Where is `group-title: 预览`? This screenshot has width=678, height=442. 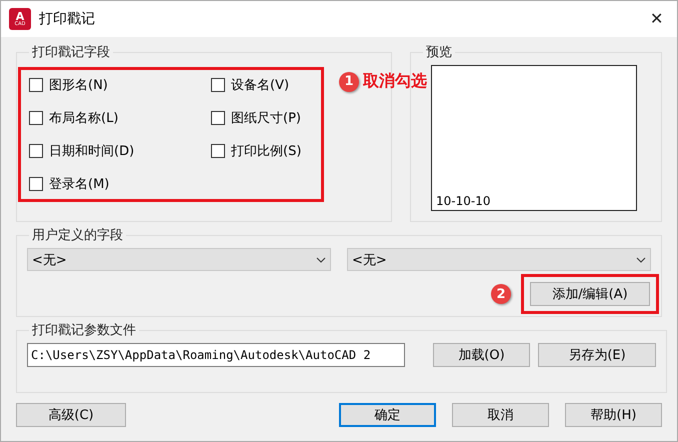
group-title: 预览 is located at coordinates (439, 52).